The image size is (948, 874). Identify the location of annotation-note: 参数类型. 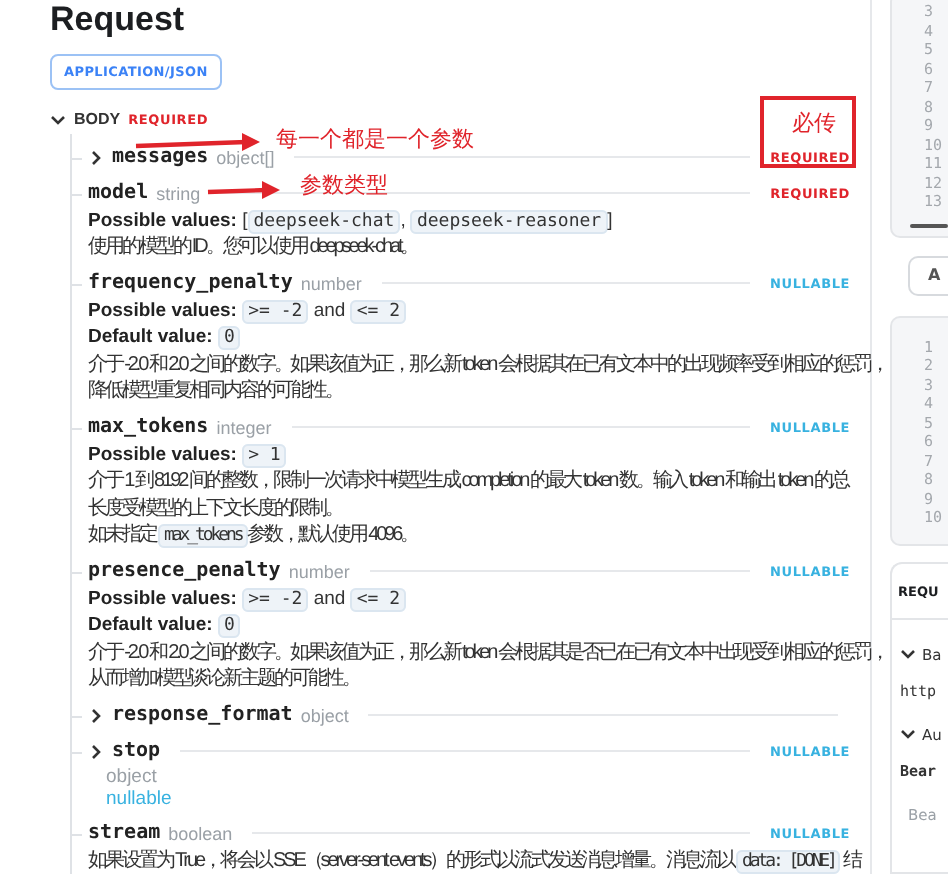
(344, 187).